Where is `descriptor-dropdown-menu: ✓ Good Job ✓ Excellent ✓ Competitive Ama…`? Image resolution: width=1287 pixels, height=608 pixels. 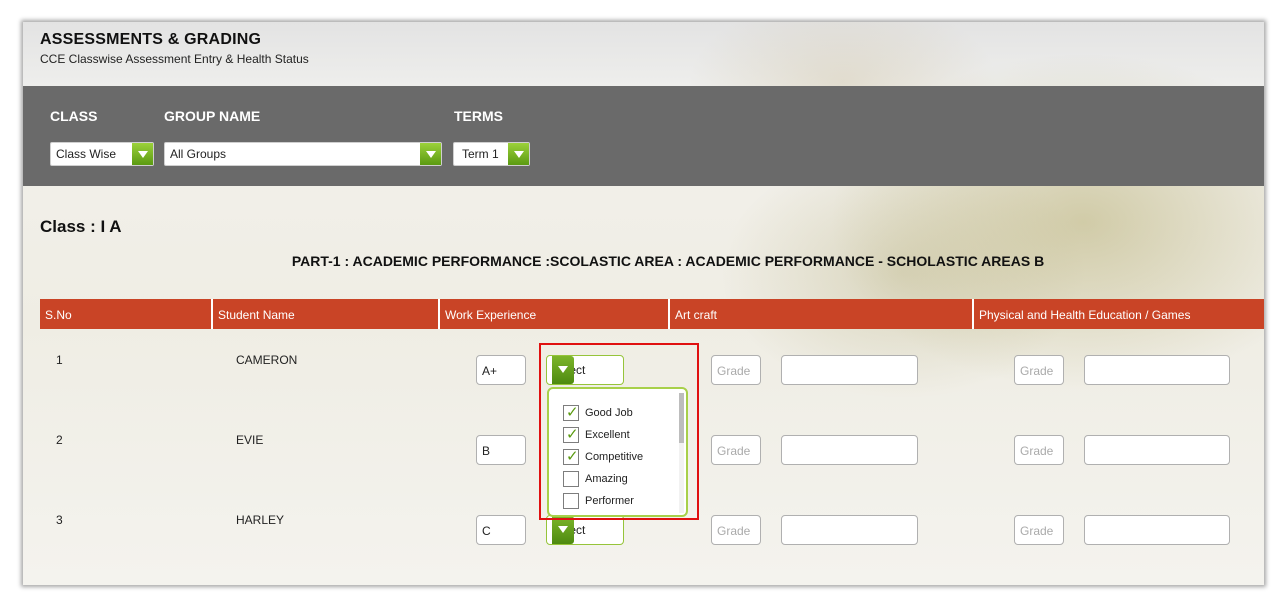 descriptor-dropdown-menu: ✓ Good Job ✓ Excellent ✓ Competitive Ama… is located at coordinates (617, 452).